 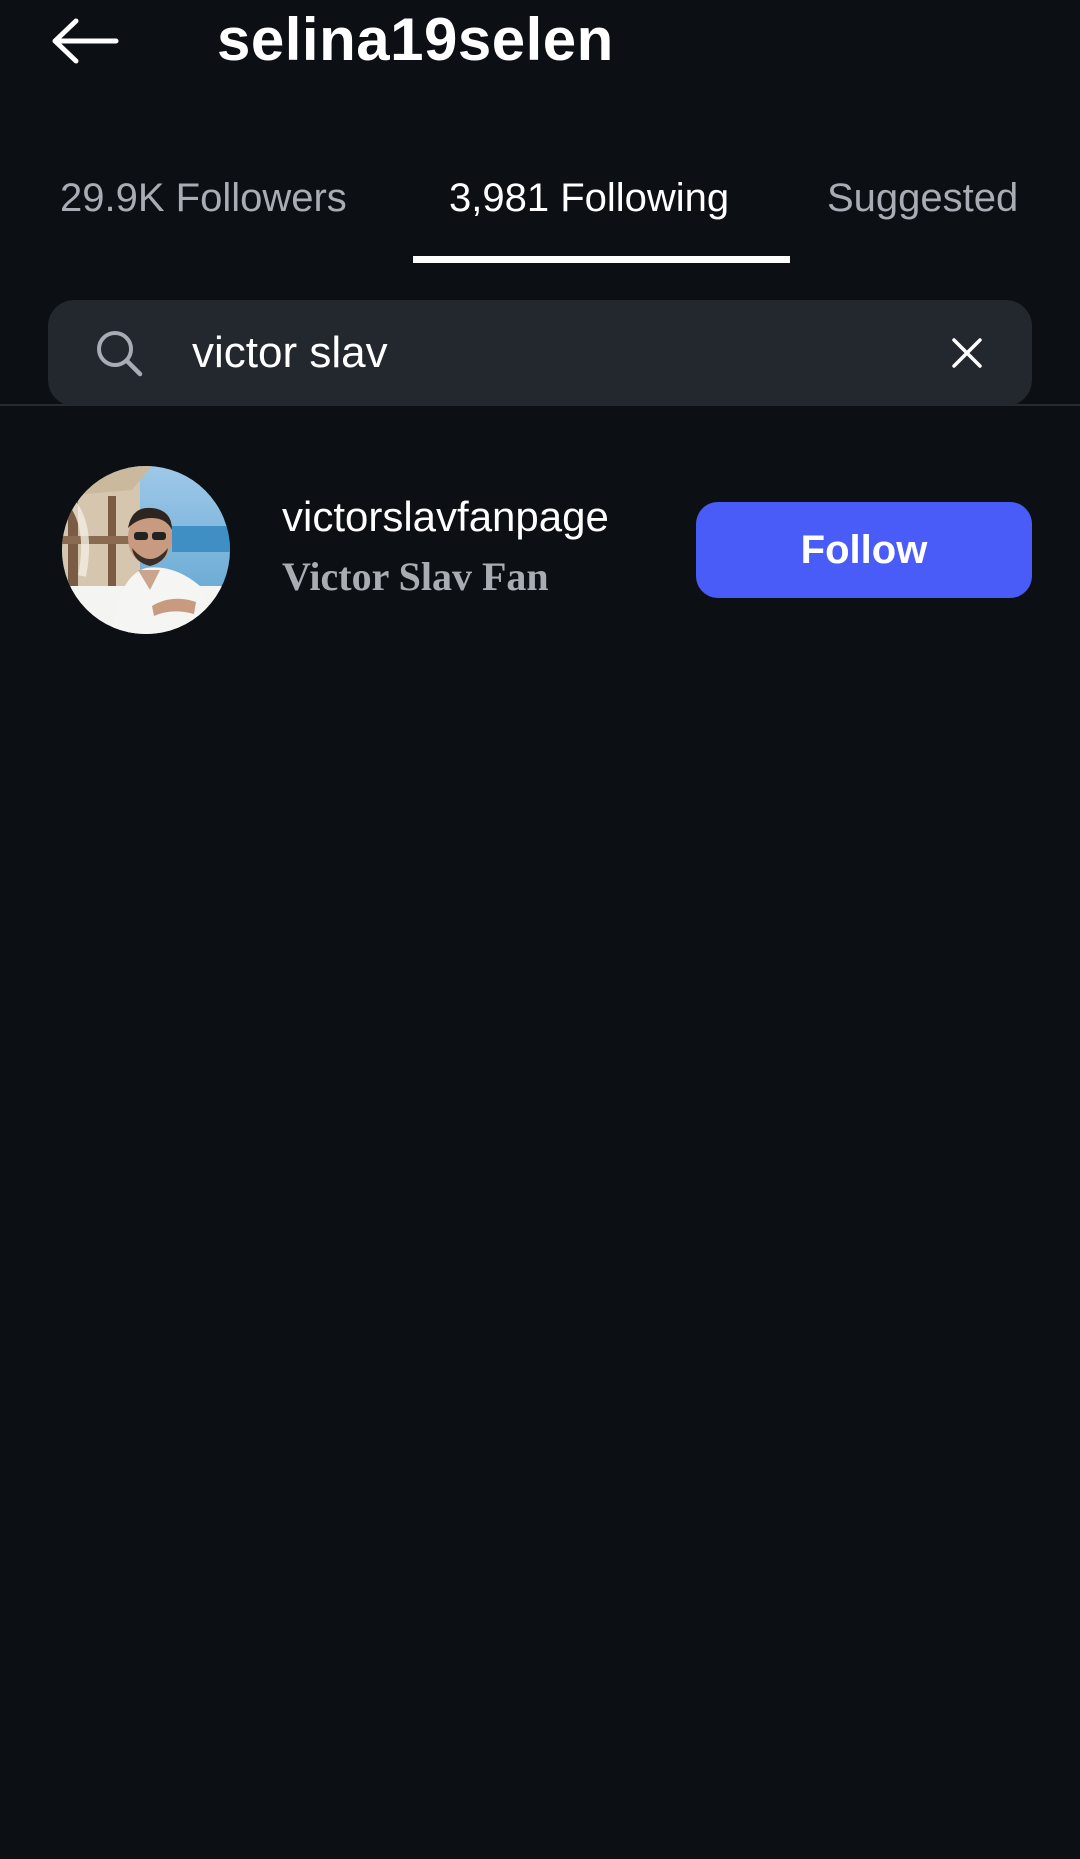 I want to click on avatar, so click(x=146, y=550).